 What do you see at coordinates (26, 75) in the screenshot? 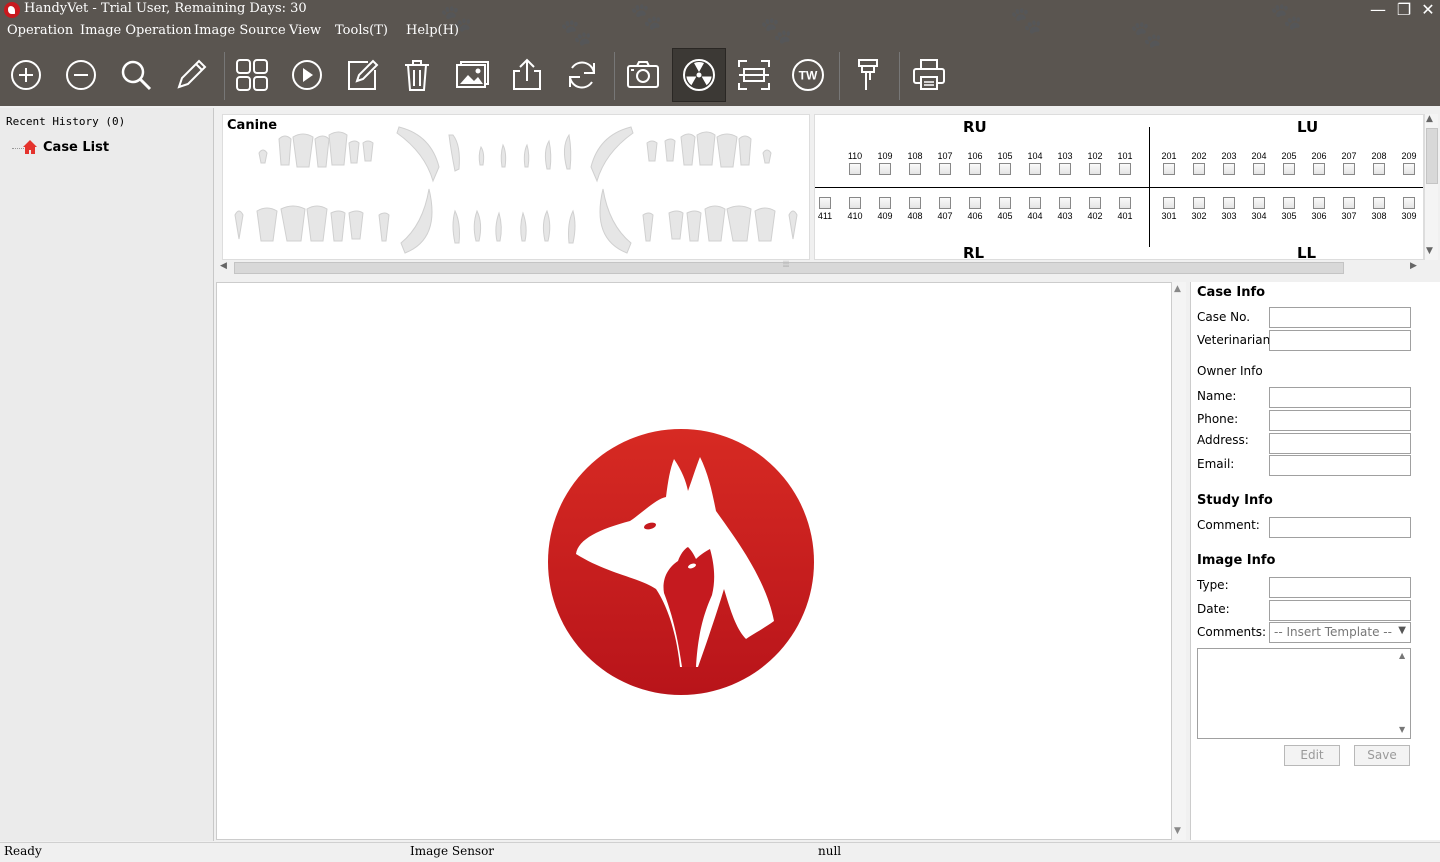
I see `zoom-in-button` at bounding box center [26, 75].